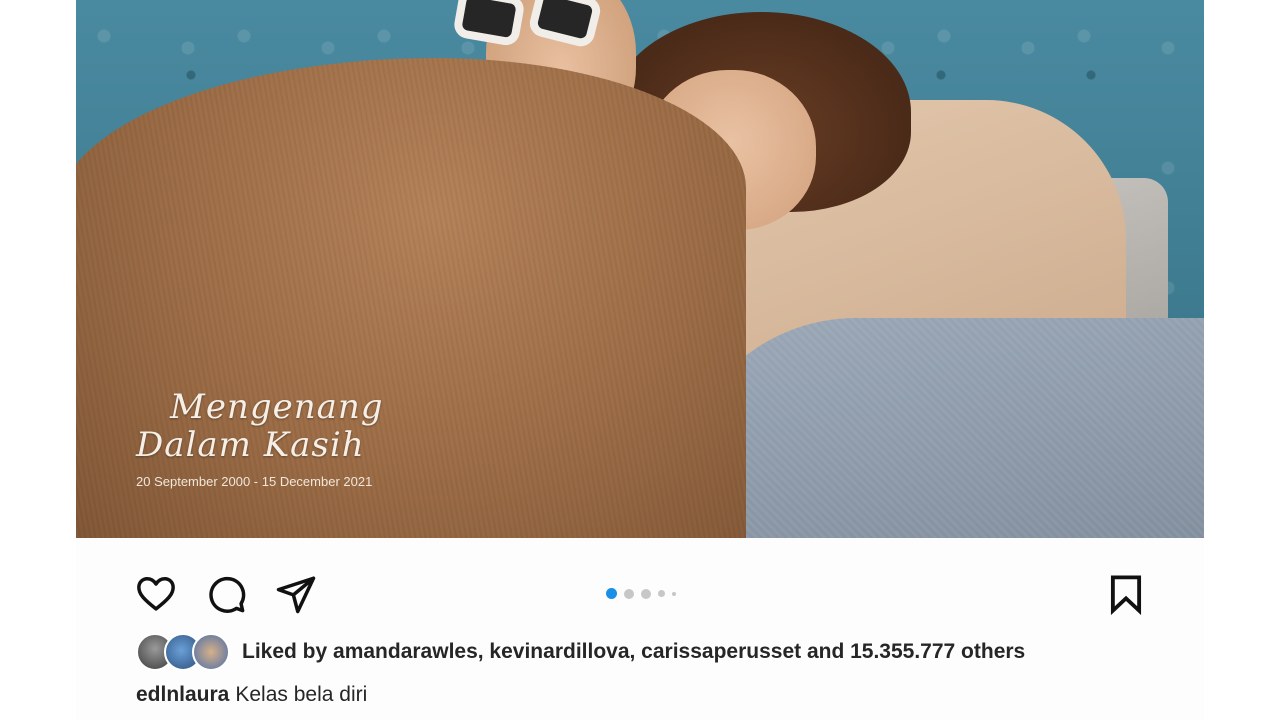  I want to click on memorial-title-line2: Dalam Kasih, so click(250, 445).